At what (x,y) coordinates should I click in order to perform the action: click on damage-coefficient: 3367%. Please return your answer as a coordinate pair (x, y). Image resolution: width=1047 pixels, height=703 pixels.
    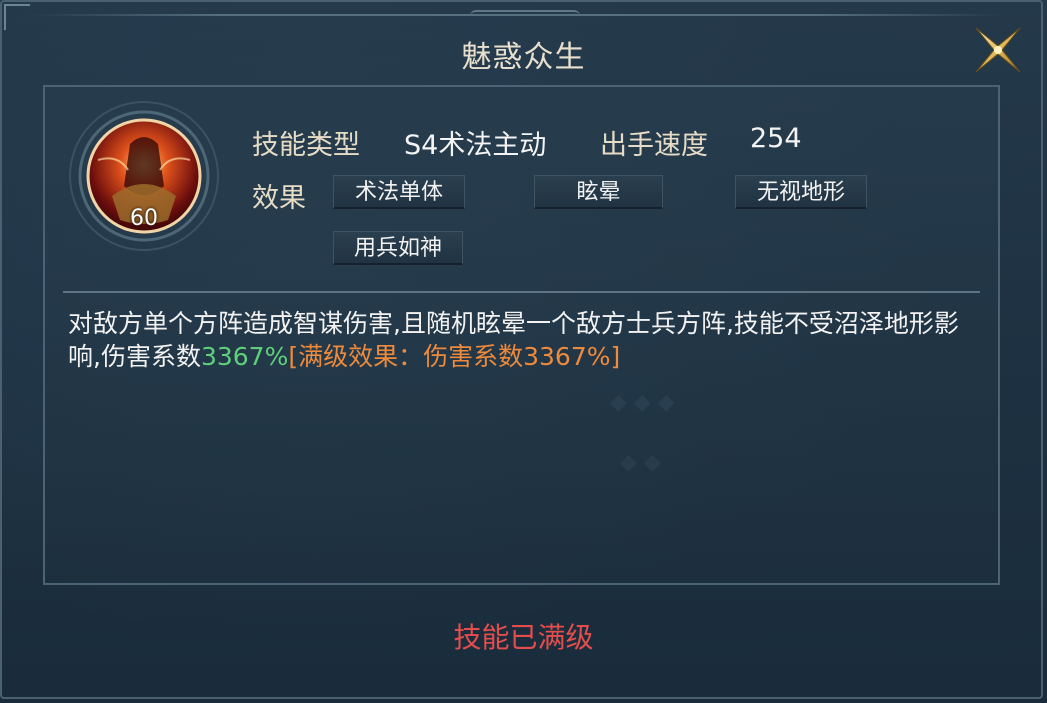
    Looking at the image, I should click on (244, 356).